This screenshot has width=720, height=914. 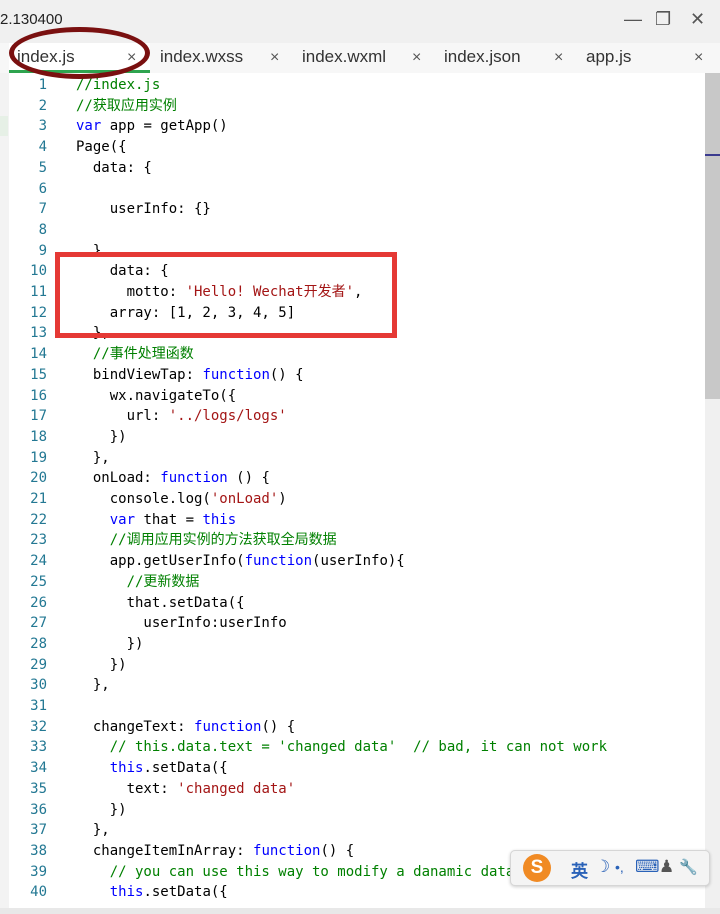 What do you see at coordinates (712, 236) in the screenshot?
I see `scrollbar-thumb` at bounding box center [712, 236].